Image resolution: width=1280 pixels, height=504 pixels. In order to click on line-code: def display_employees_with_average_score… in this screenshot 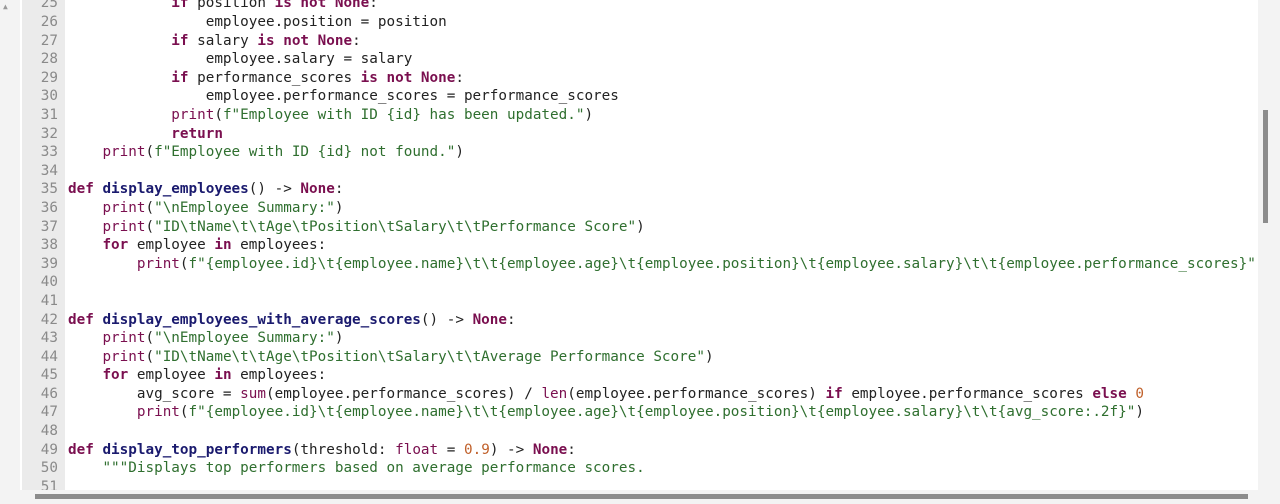, I will do `click(292, 320)`.